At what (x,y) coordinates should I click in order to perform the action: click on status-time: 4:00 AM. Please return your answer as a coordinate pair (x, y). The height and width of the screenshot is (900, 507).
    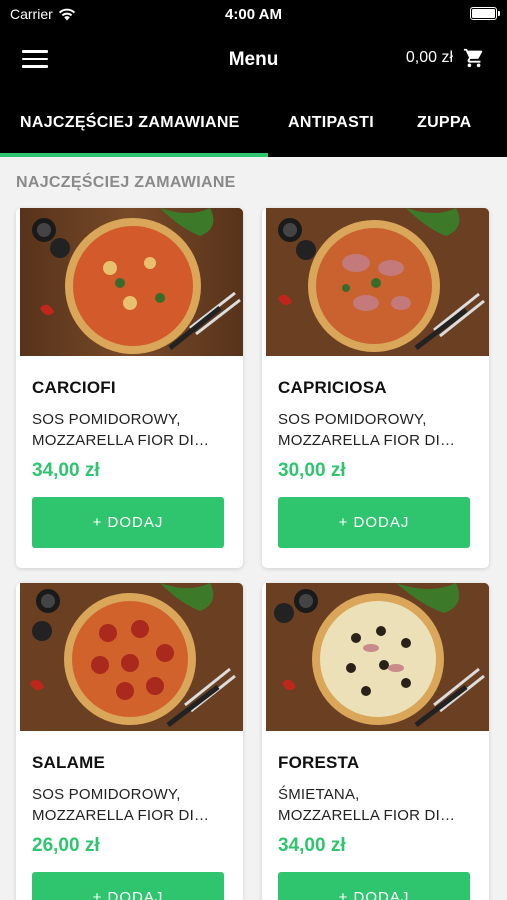
    Looking at the image, I should click on (253, 14).